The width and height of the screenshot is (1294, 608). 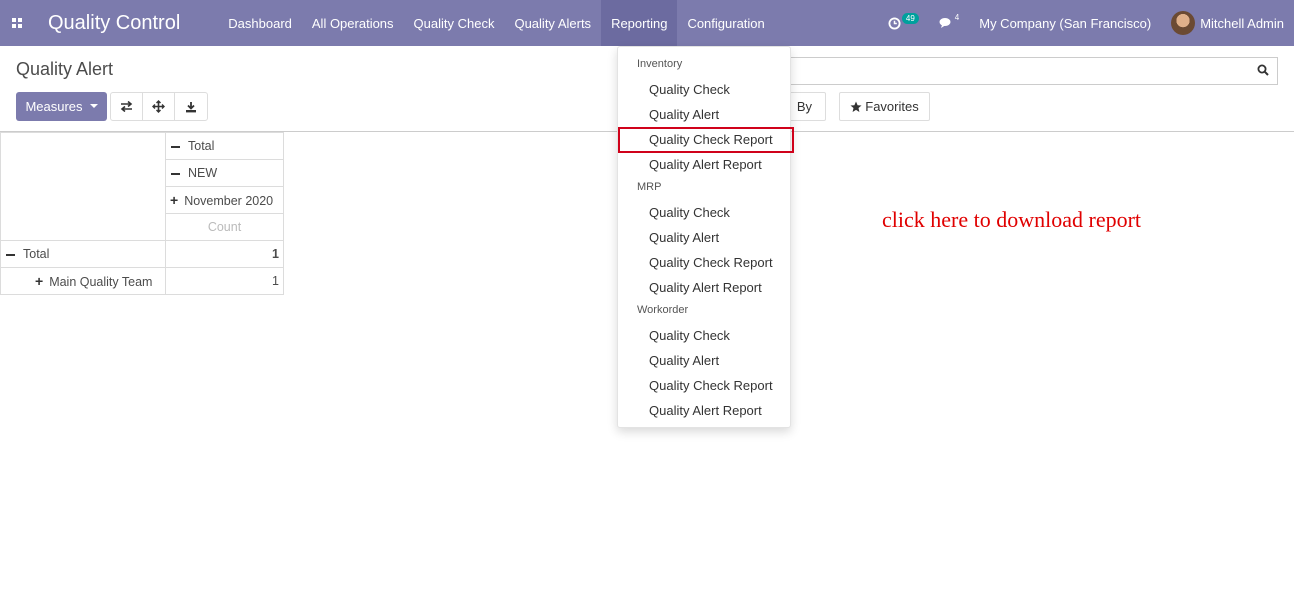 I want to click on download-button, so click(x=191, y=106).